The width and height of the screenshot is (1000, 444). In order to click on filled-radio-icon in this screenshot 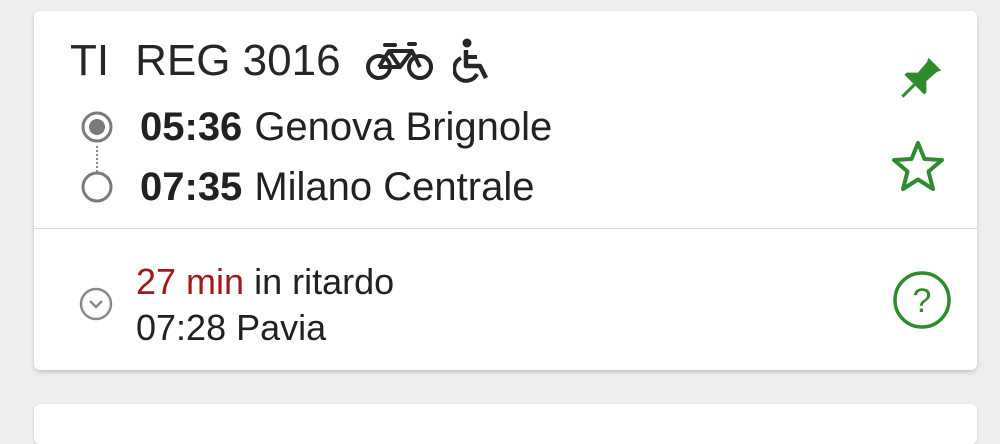, I will do `click(97, 127)`.